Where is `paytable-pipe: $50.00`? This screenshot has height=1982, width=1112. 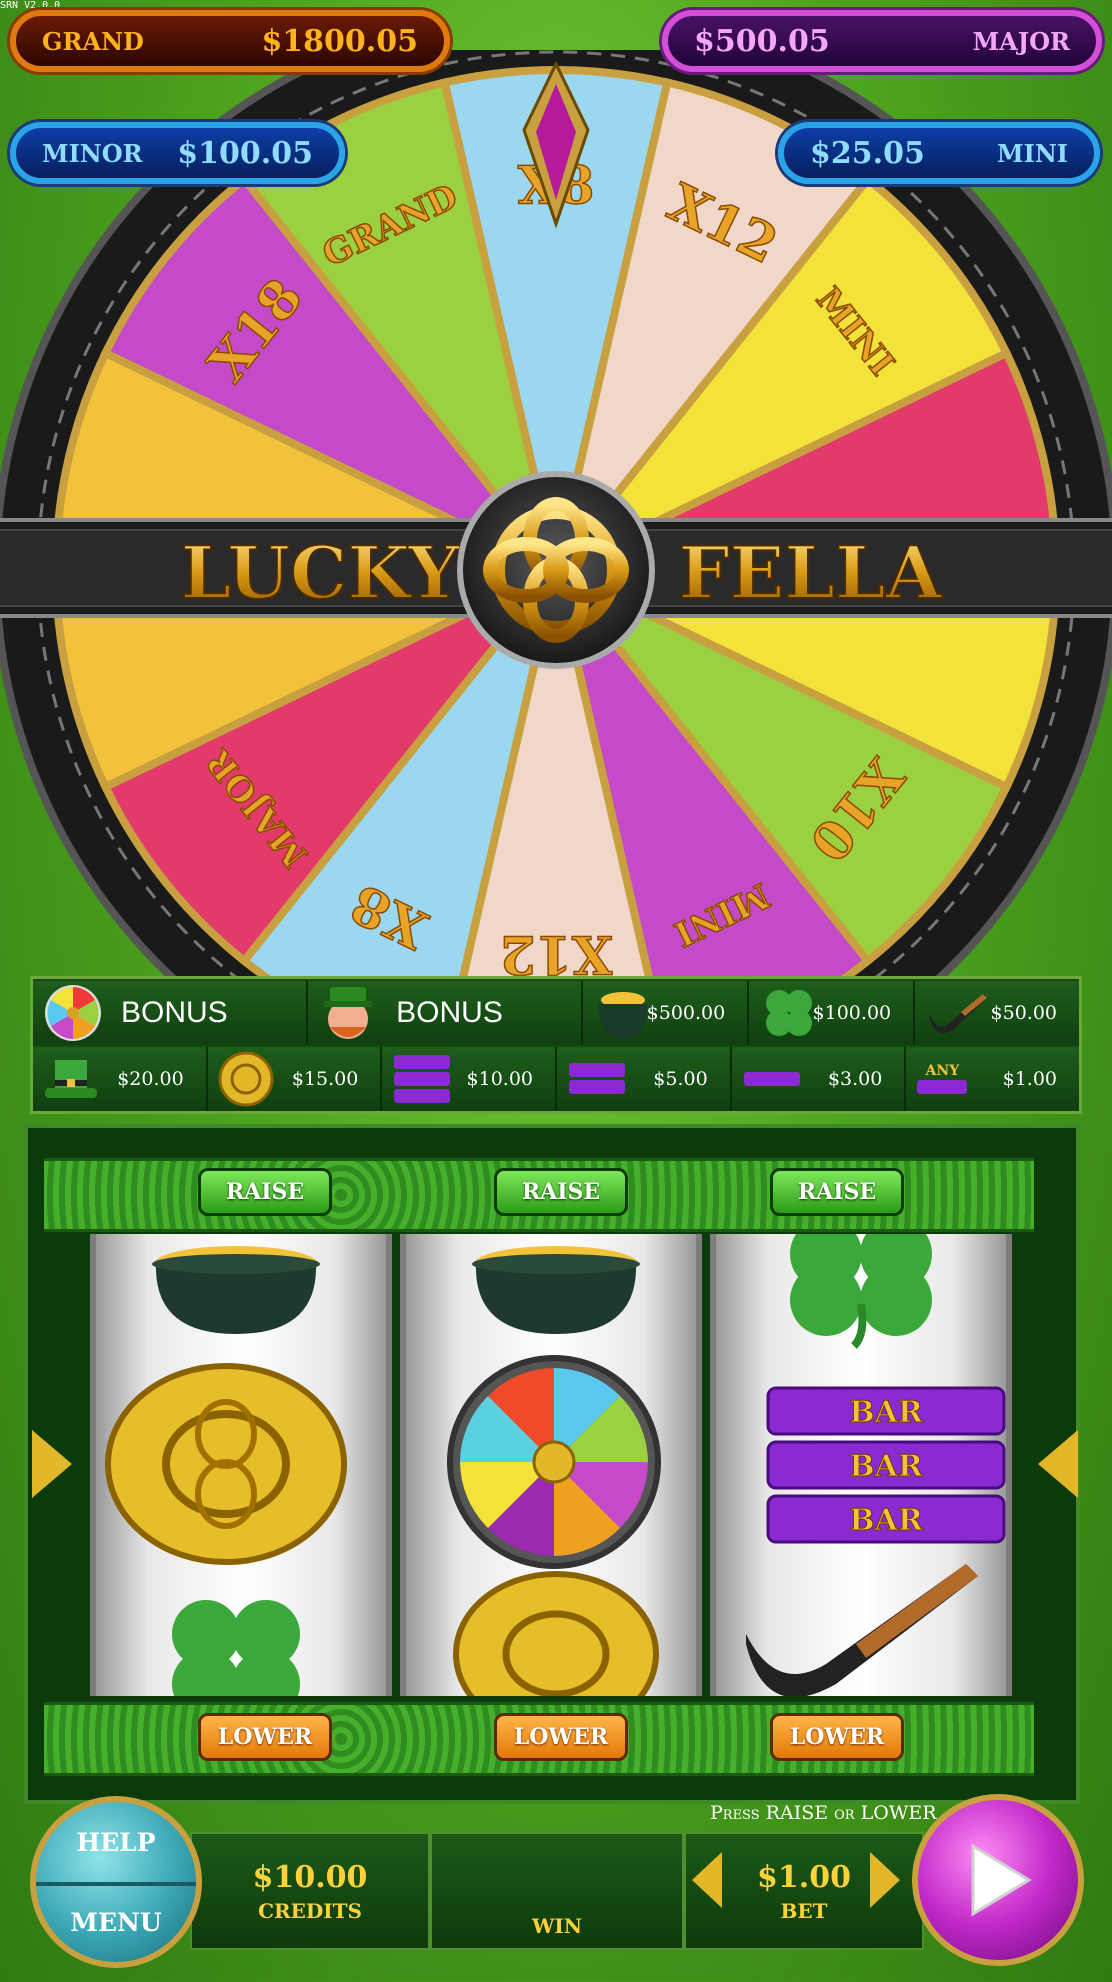 paytable-pipe: $50.00 is located at coordinates (997, 1013).